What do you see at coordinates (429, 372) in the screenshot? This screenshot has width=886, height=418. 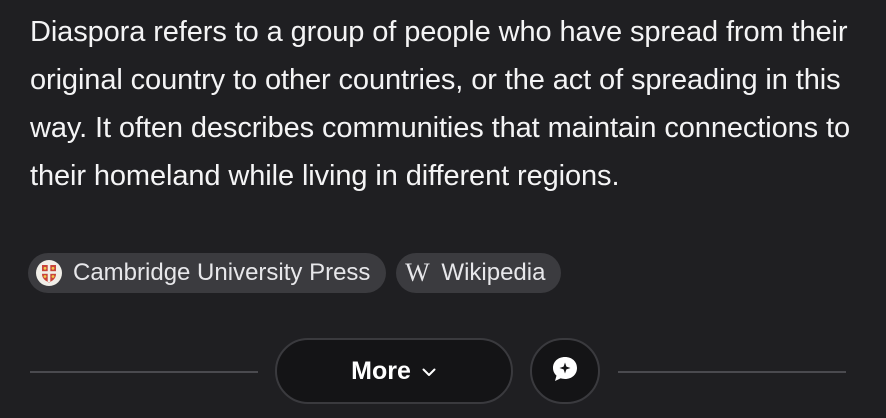 I see `chevron-down-icon` at bounding box center [429, 372].